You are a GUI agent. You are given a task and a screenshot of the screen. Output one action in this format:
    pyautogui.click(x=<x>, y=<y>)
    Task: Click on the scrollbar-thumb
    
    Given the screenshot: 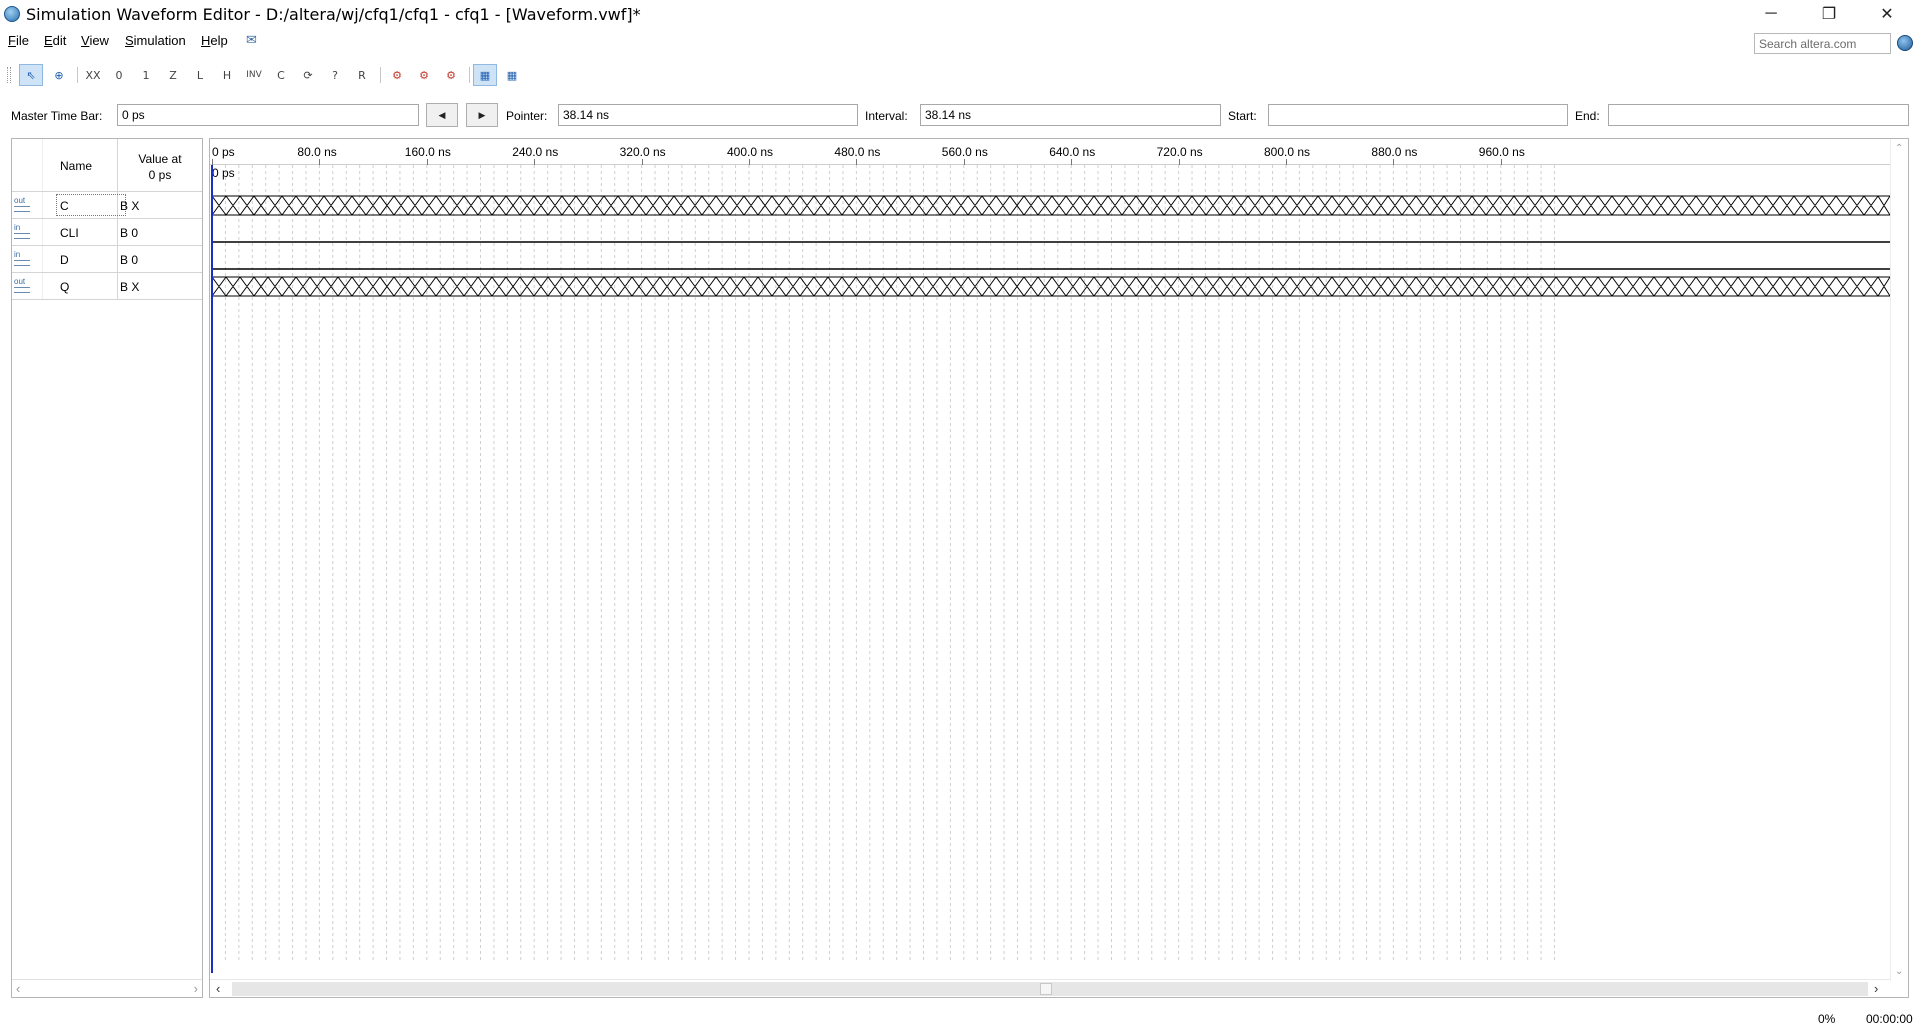 What is the action you would take?
    pyautogui.click(x=1046, y=989)
    